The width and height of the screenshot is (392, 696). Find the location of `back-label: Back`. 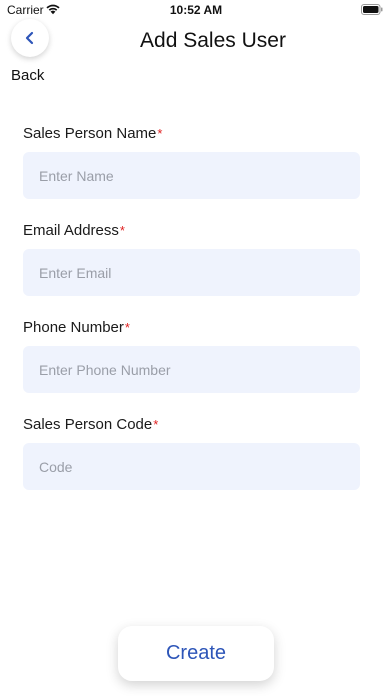

back-label: Back is located at coordinates (27, 75).